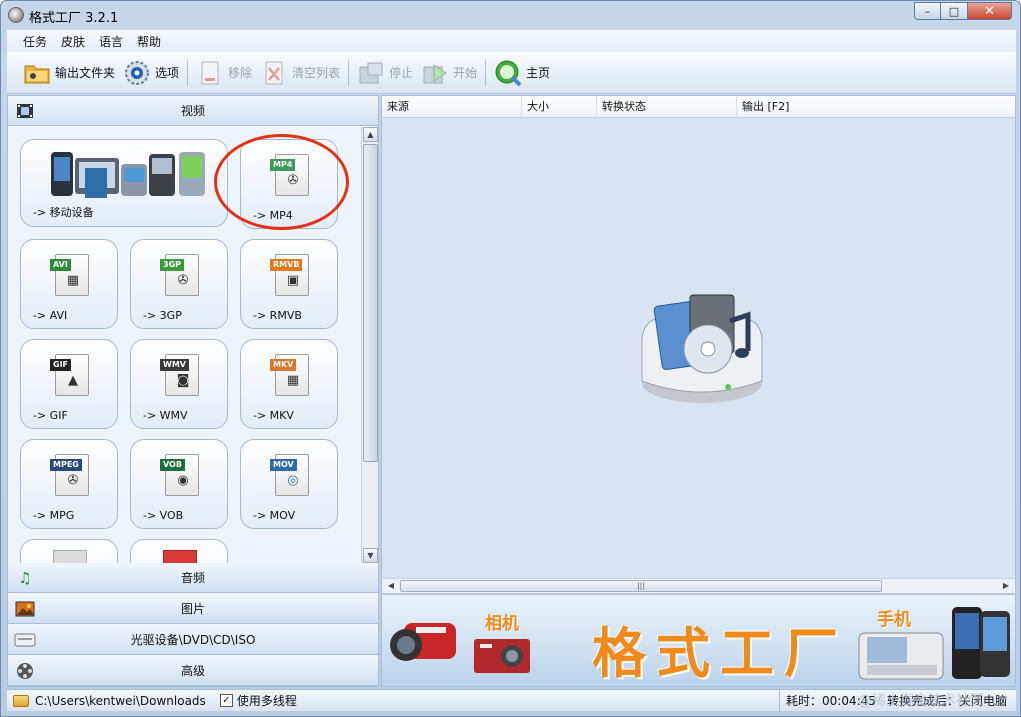 This screenshot has height=717, width=1021. I want to click on wmv-tile: WMV ◙ -> WMV, so click(179, 384).